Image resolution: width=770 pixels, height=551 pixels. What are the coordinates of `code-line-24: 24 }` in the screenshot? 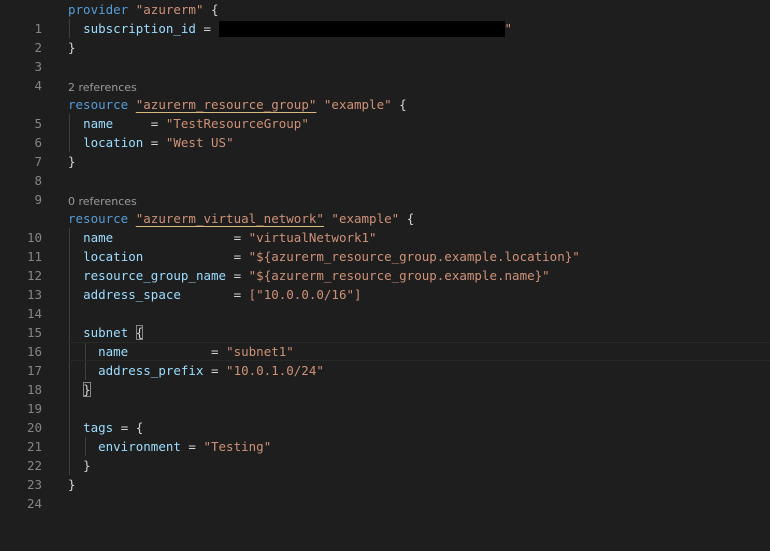 It's located at (385, 493).